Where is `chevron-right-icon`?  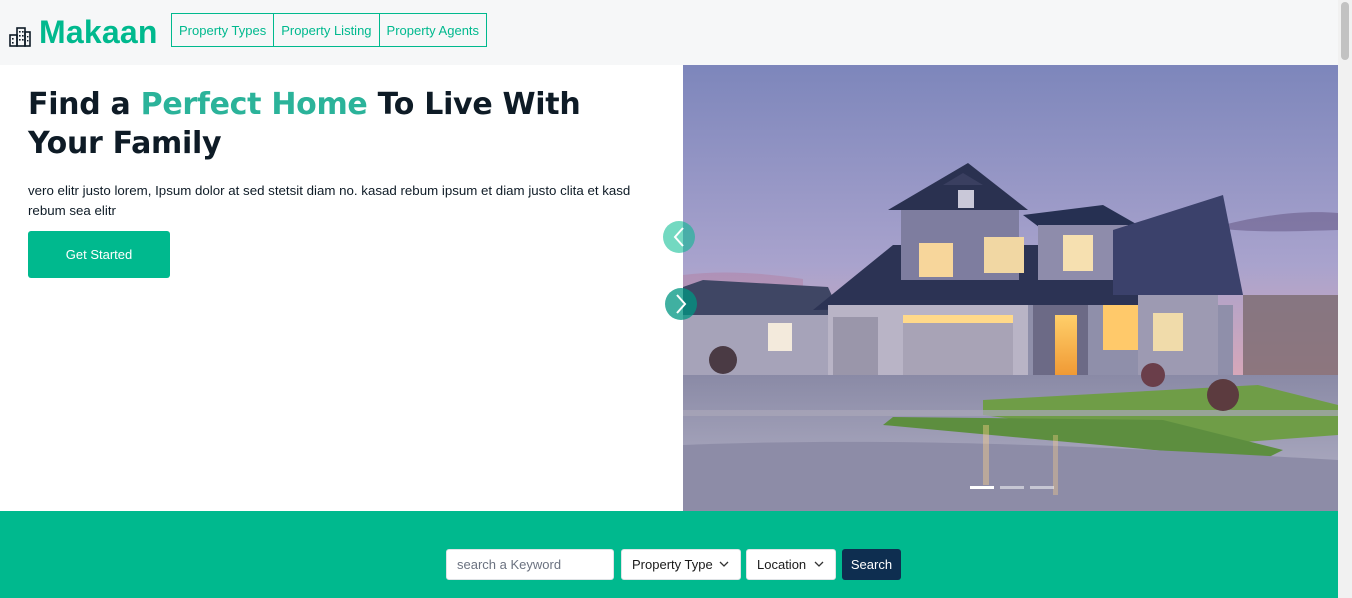 chevron-right-icon is located at coordinates (681, 304).